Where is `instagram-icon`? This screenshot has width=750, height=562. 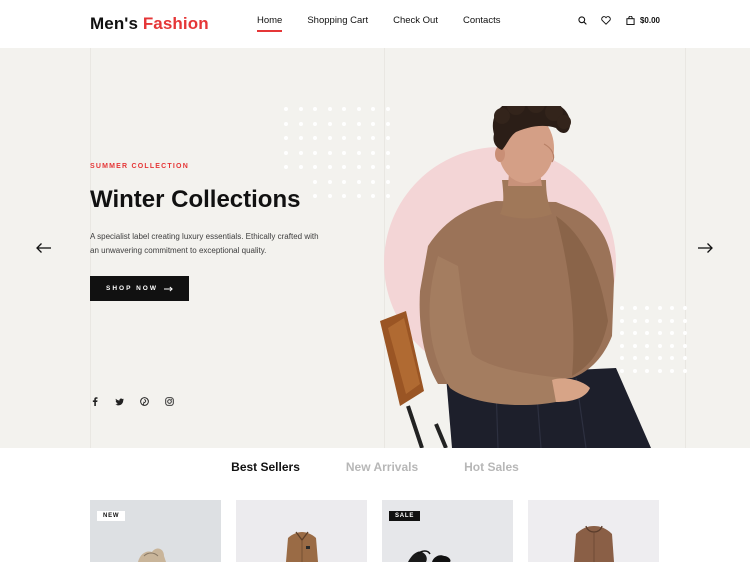 instagram-icon is located at coordinates (169, 401).